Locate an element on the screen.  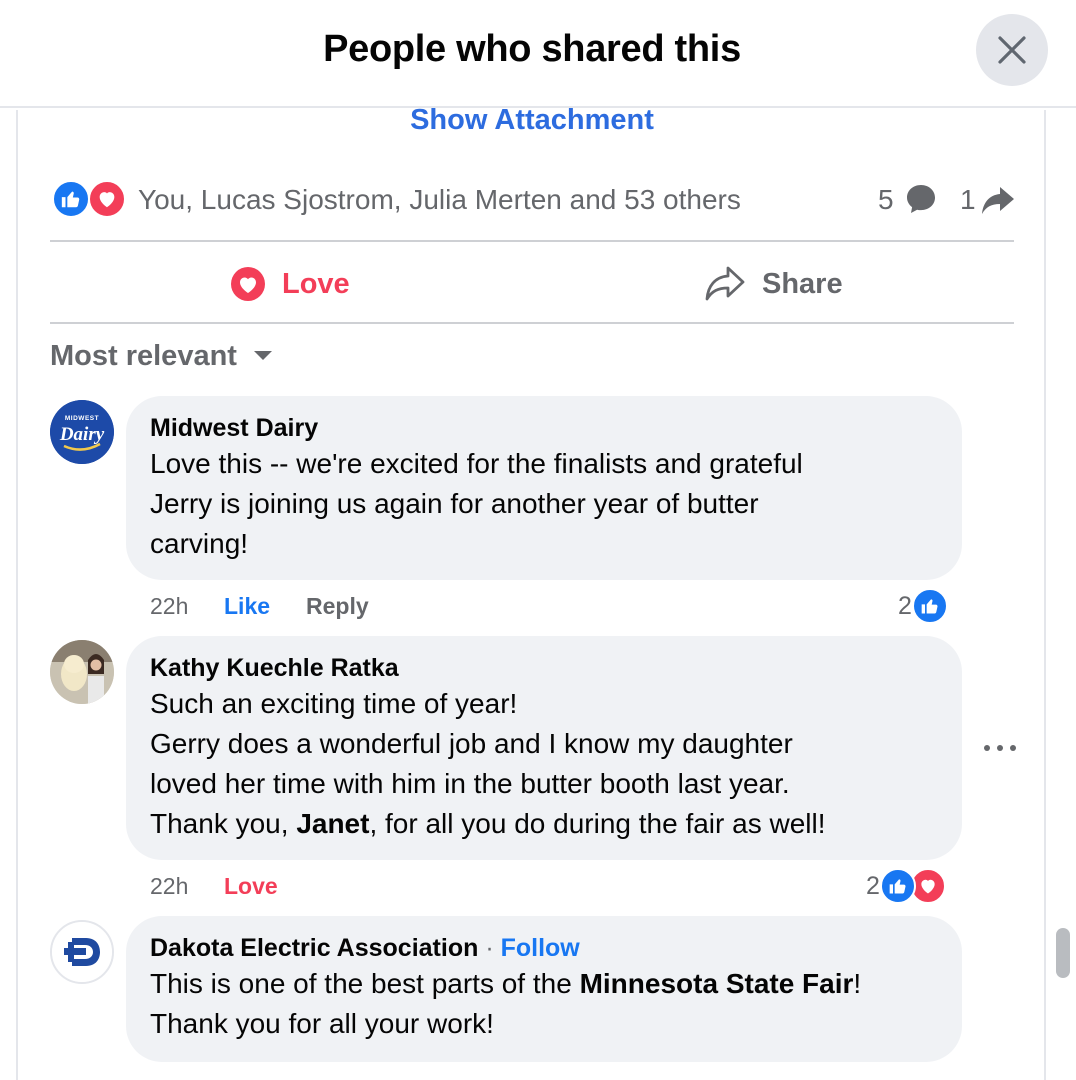
text-segment: Thank you, is located at coordinates (223, 823).